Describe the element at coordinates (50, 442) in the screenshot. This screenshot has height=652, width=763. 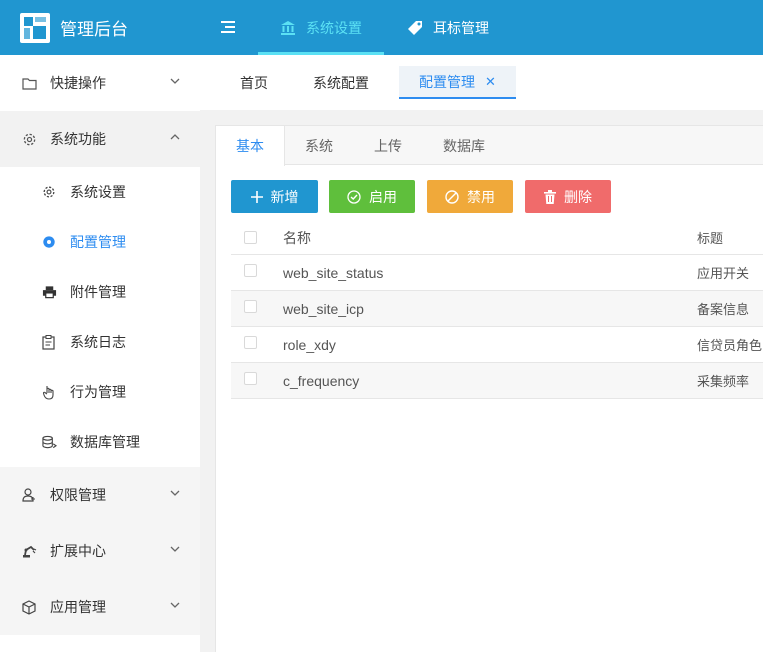
I see `database-icon` at that location.